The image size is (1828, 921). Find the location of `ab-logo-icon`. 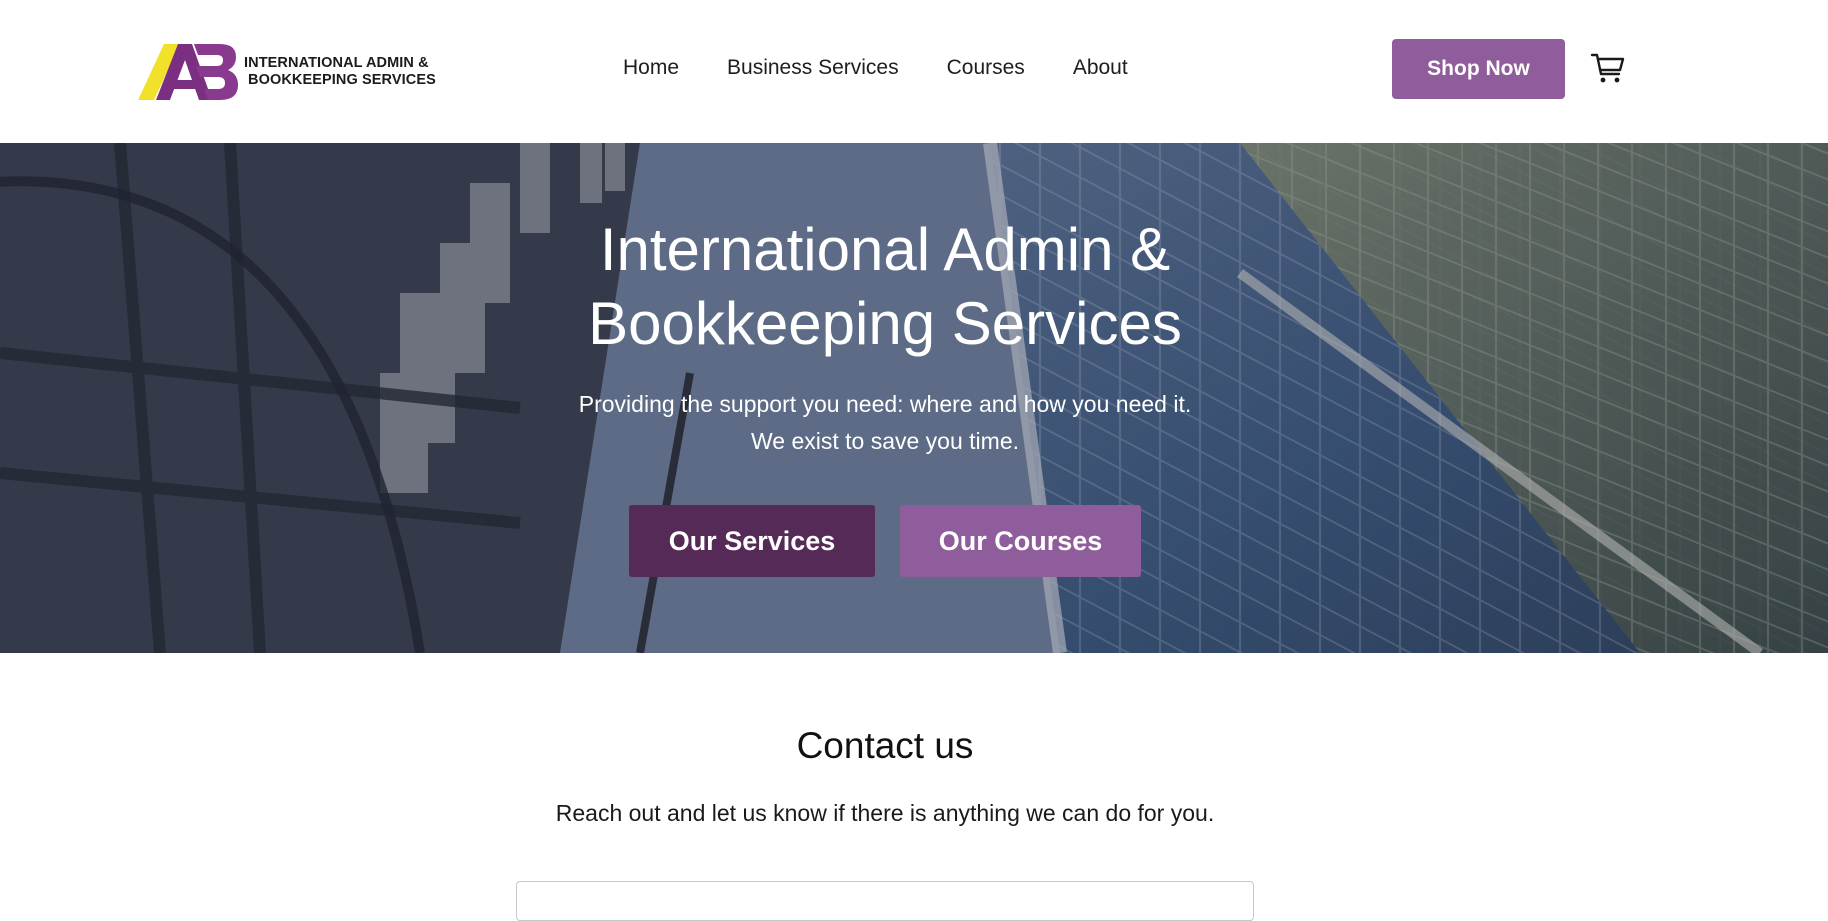

ab-logo-icon is located at coordinates (188, 72).